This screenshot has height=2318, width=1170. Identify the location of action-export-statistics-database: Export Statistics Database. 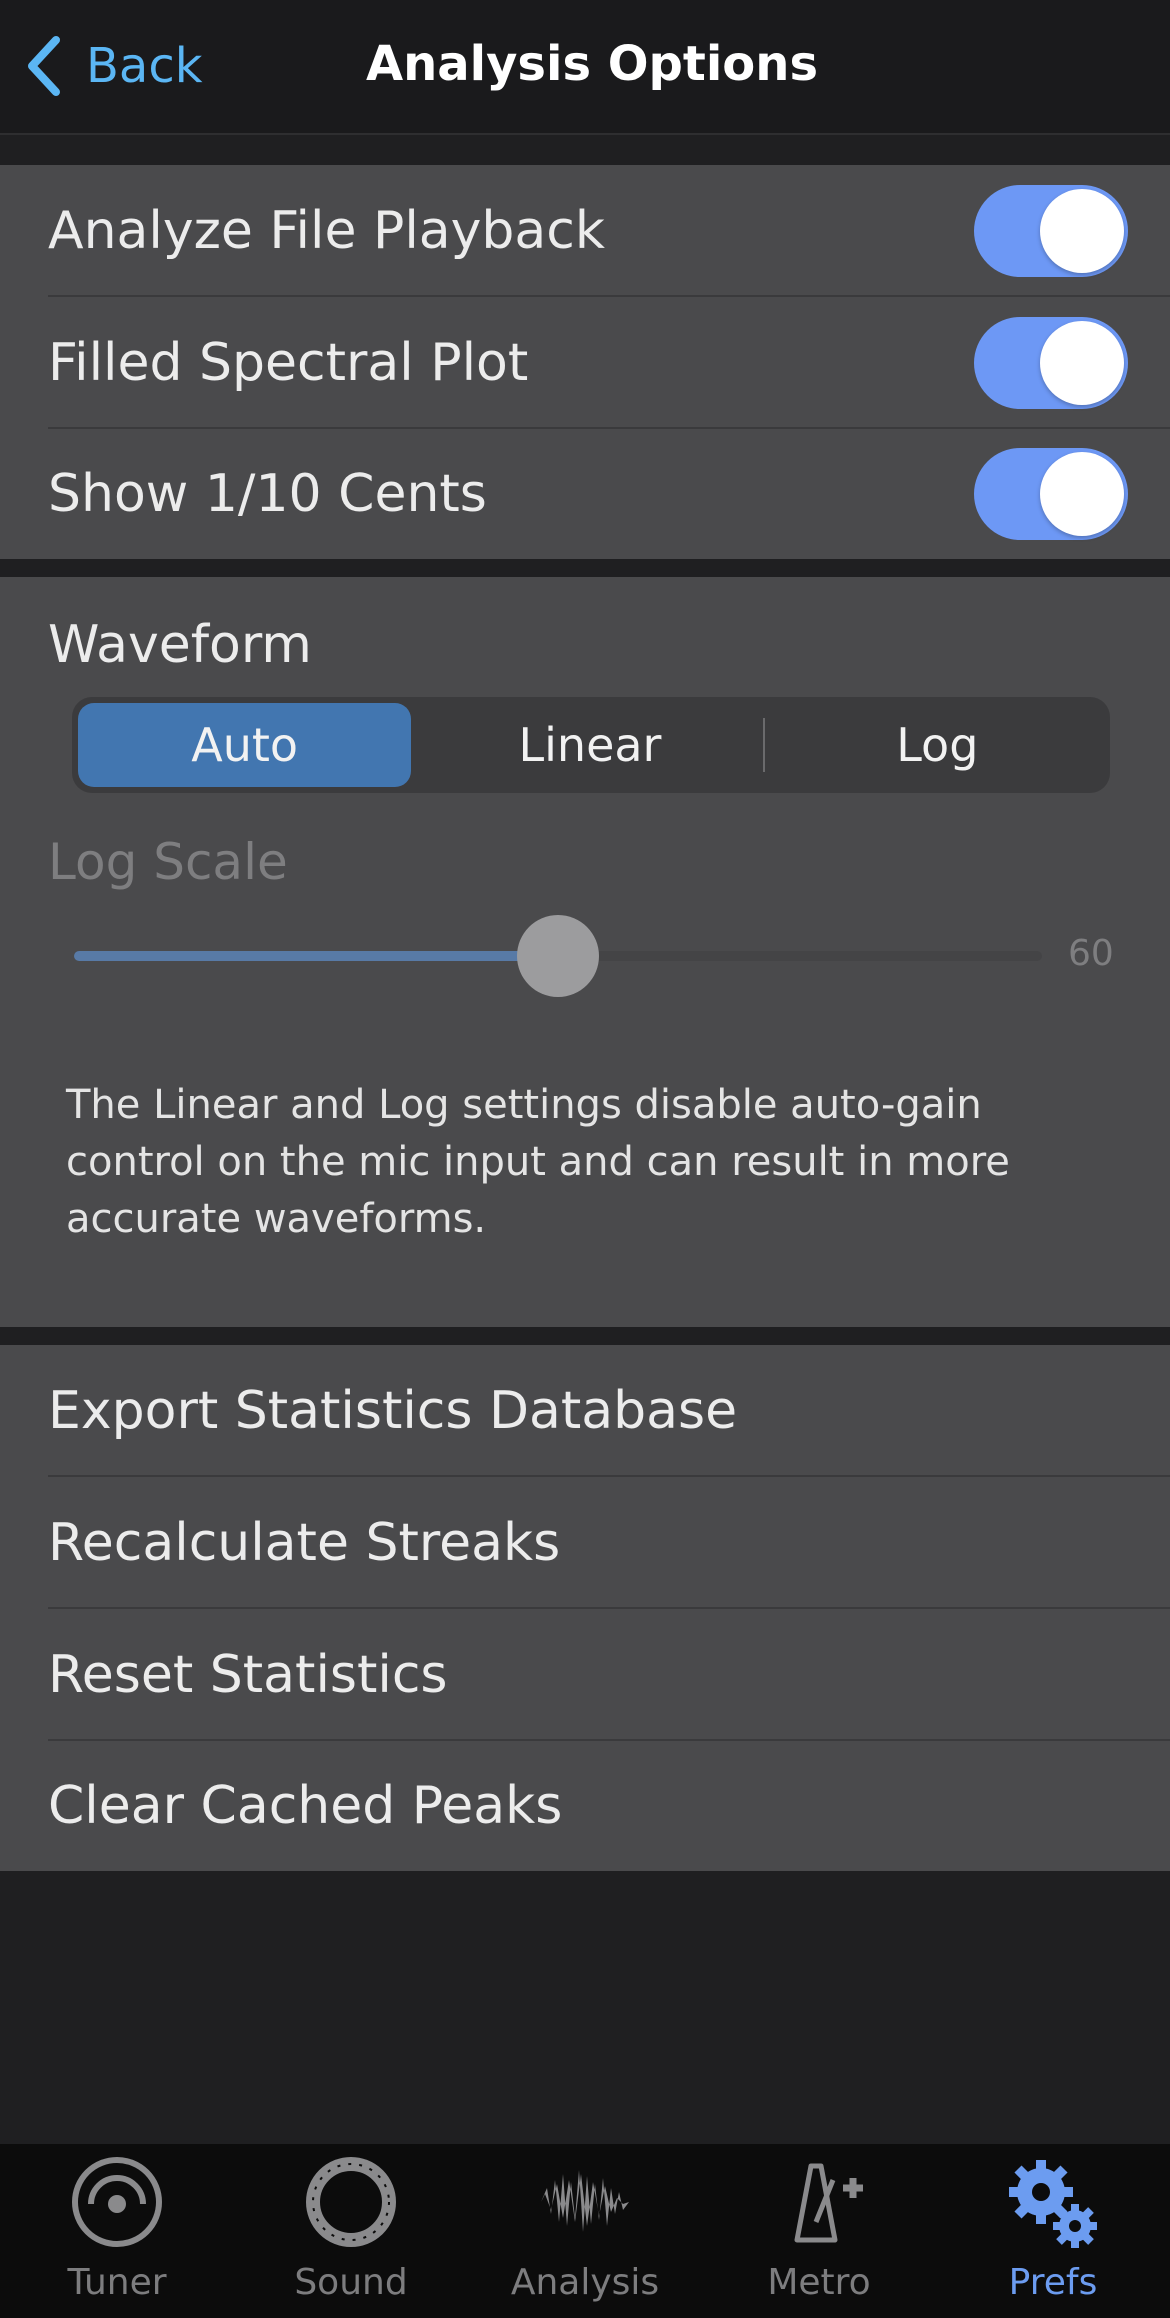
(585, 1411).